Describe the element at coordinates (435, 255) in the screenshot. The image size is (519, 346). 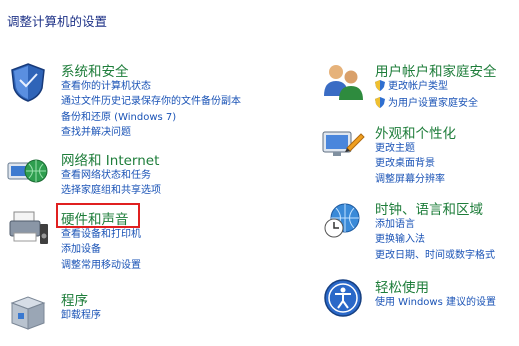
I see `link-date-time-format: 更改日期、时间或数字格式` at that location.